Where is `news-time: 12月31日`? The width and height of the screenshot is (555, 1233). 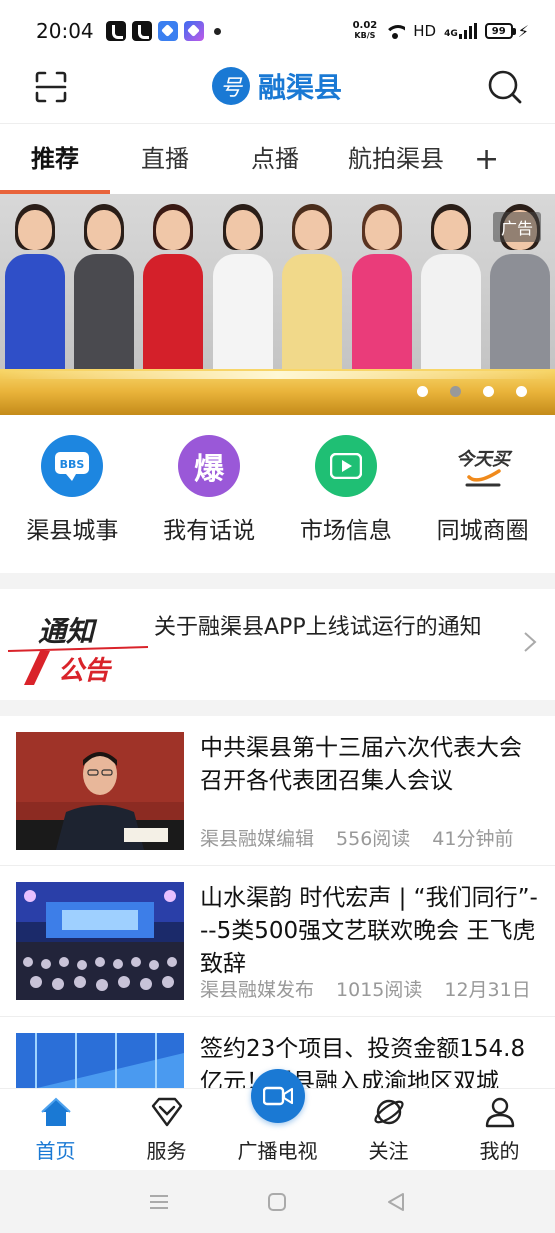
news-time: 12月31日 is located at coordinates (487, 990).